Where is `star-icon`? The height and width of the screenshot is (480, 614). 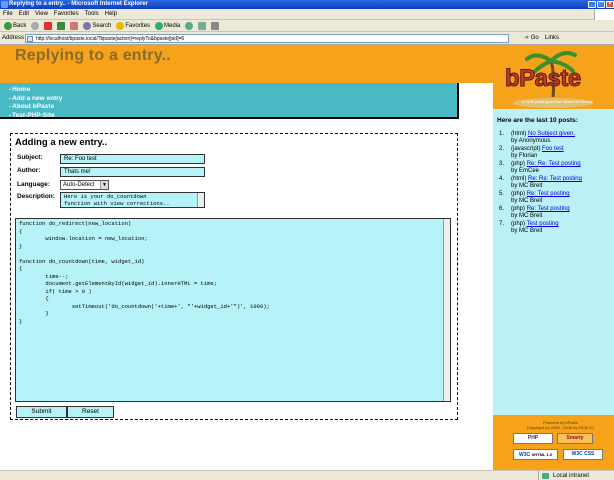 star-icon is located at coordinates (120, 25).